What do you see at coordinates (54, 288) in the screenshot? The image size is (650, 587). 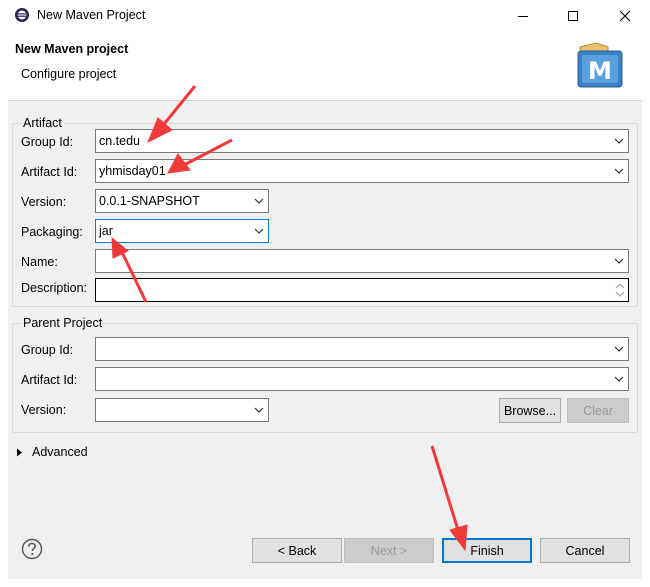 I see `description-label: Description:` at bounding box center [54, 288].